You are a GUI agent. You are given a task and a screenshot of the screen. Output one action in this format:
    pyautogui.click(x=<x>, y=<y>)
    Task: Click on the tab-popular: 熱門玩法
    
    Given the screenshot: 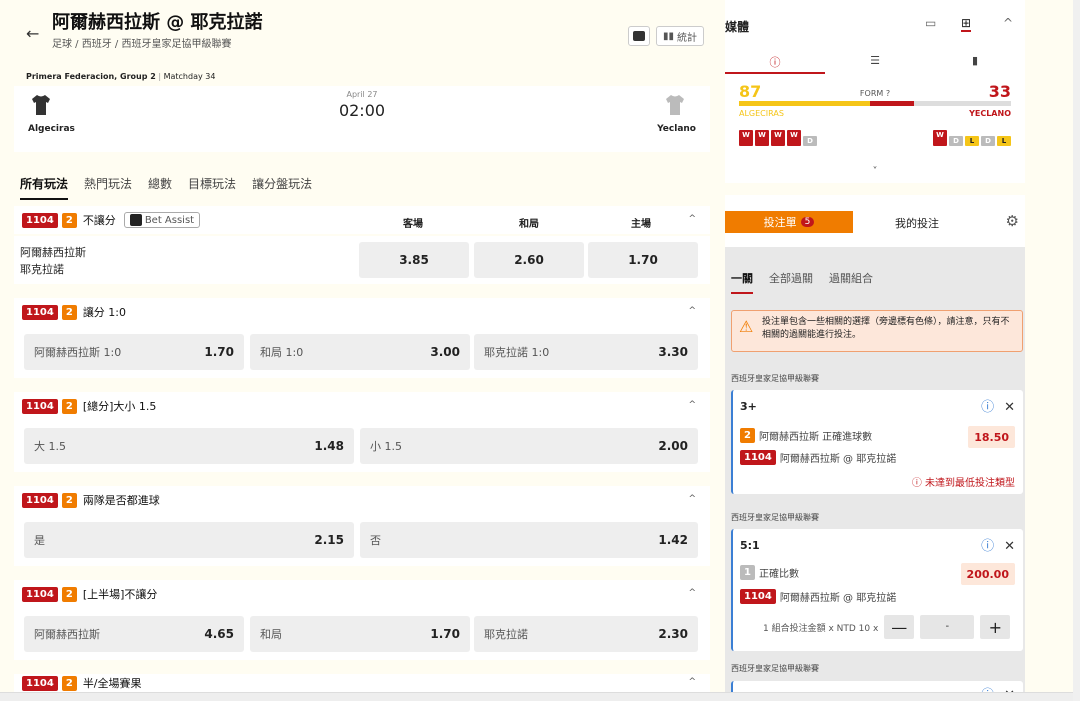 What is the action you would take?
    pyautogui.click(x=108, y=187)
    